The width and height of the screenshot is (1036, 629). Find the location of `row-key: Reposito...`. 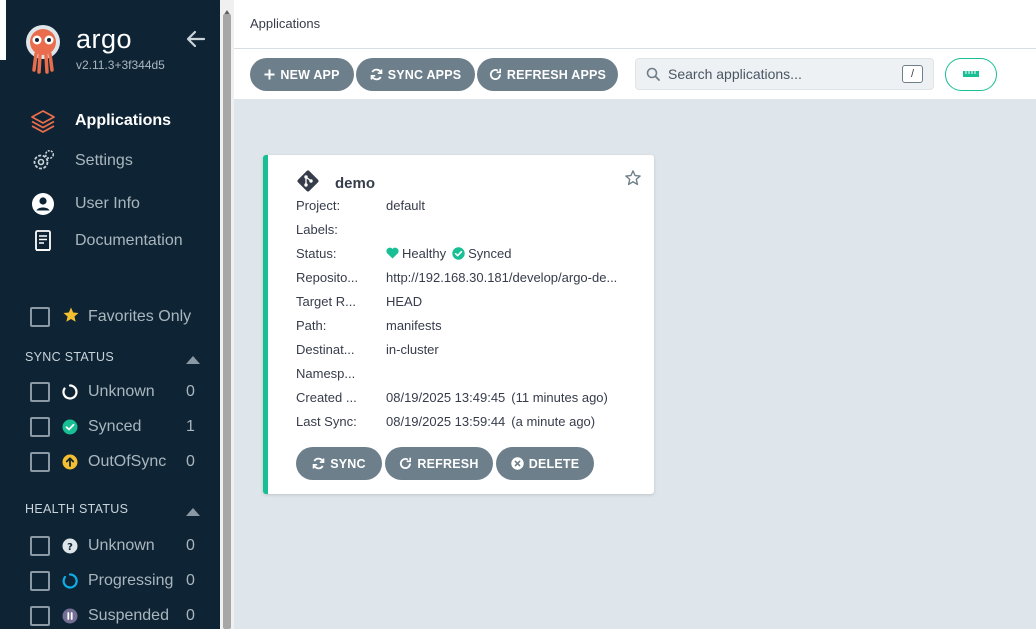

row-key: Reposito... is located at coordinates (327, 277).